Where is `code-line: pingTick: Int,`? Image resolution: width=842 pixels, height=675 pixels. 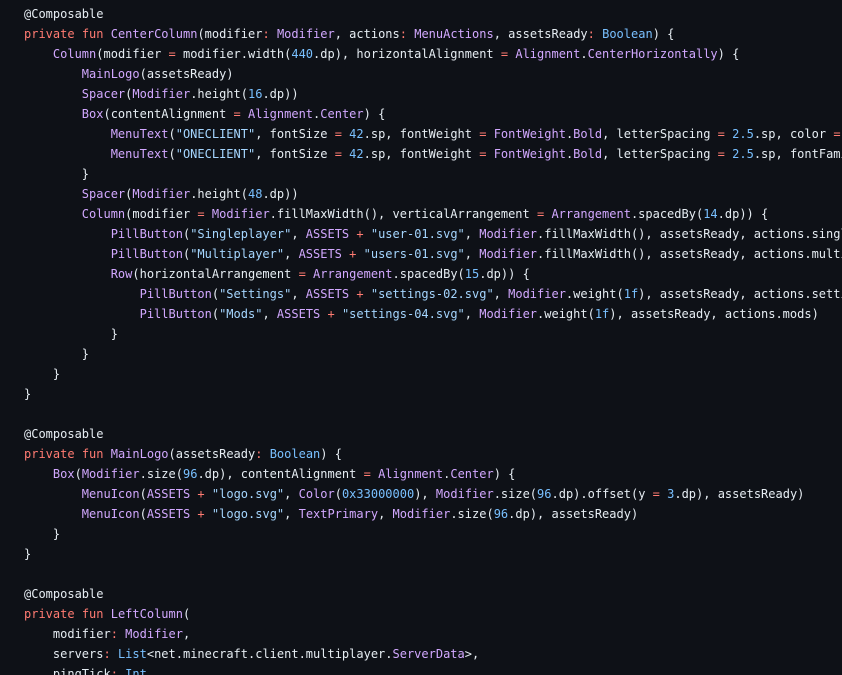 code-line: pingTick: Int, is located at coordinates (433, 669).